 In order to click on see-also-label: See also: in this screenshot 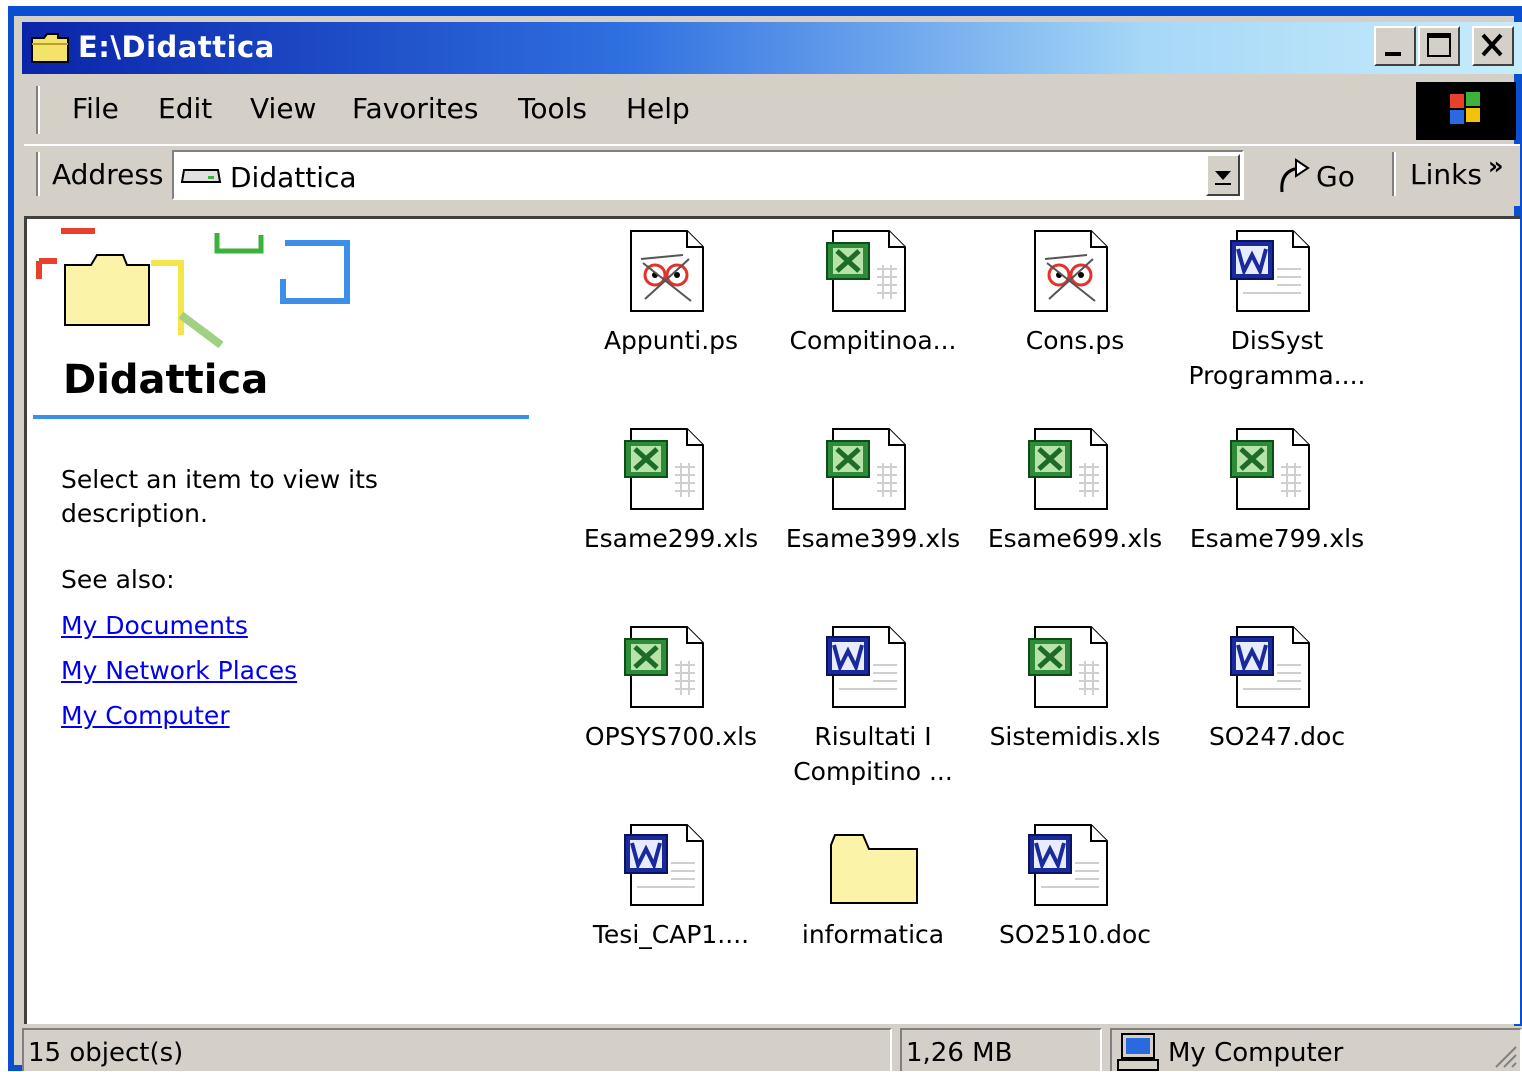, I will do `click(118, 579)`.